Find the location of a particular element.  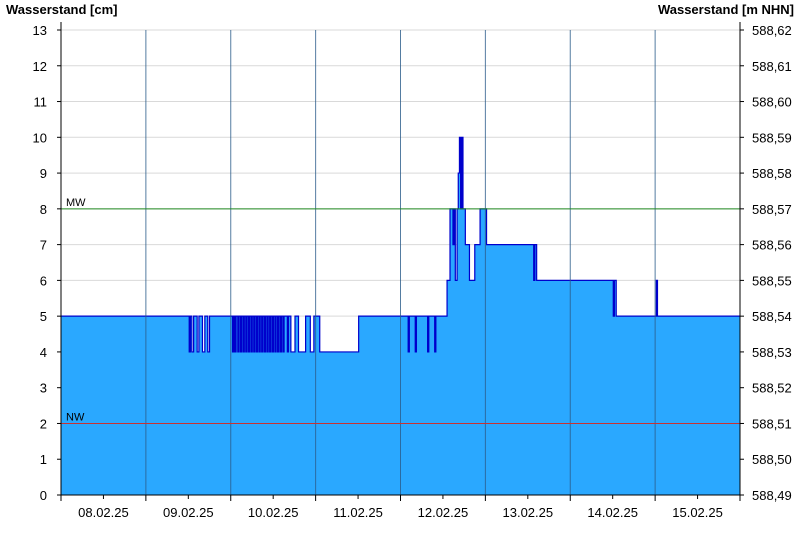

y-left-tick-label: 1 is located at coordinates (43, 459).